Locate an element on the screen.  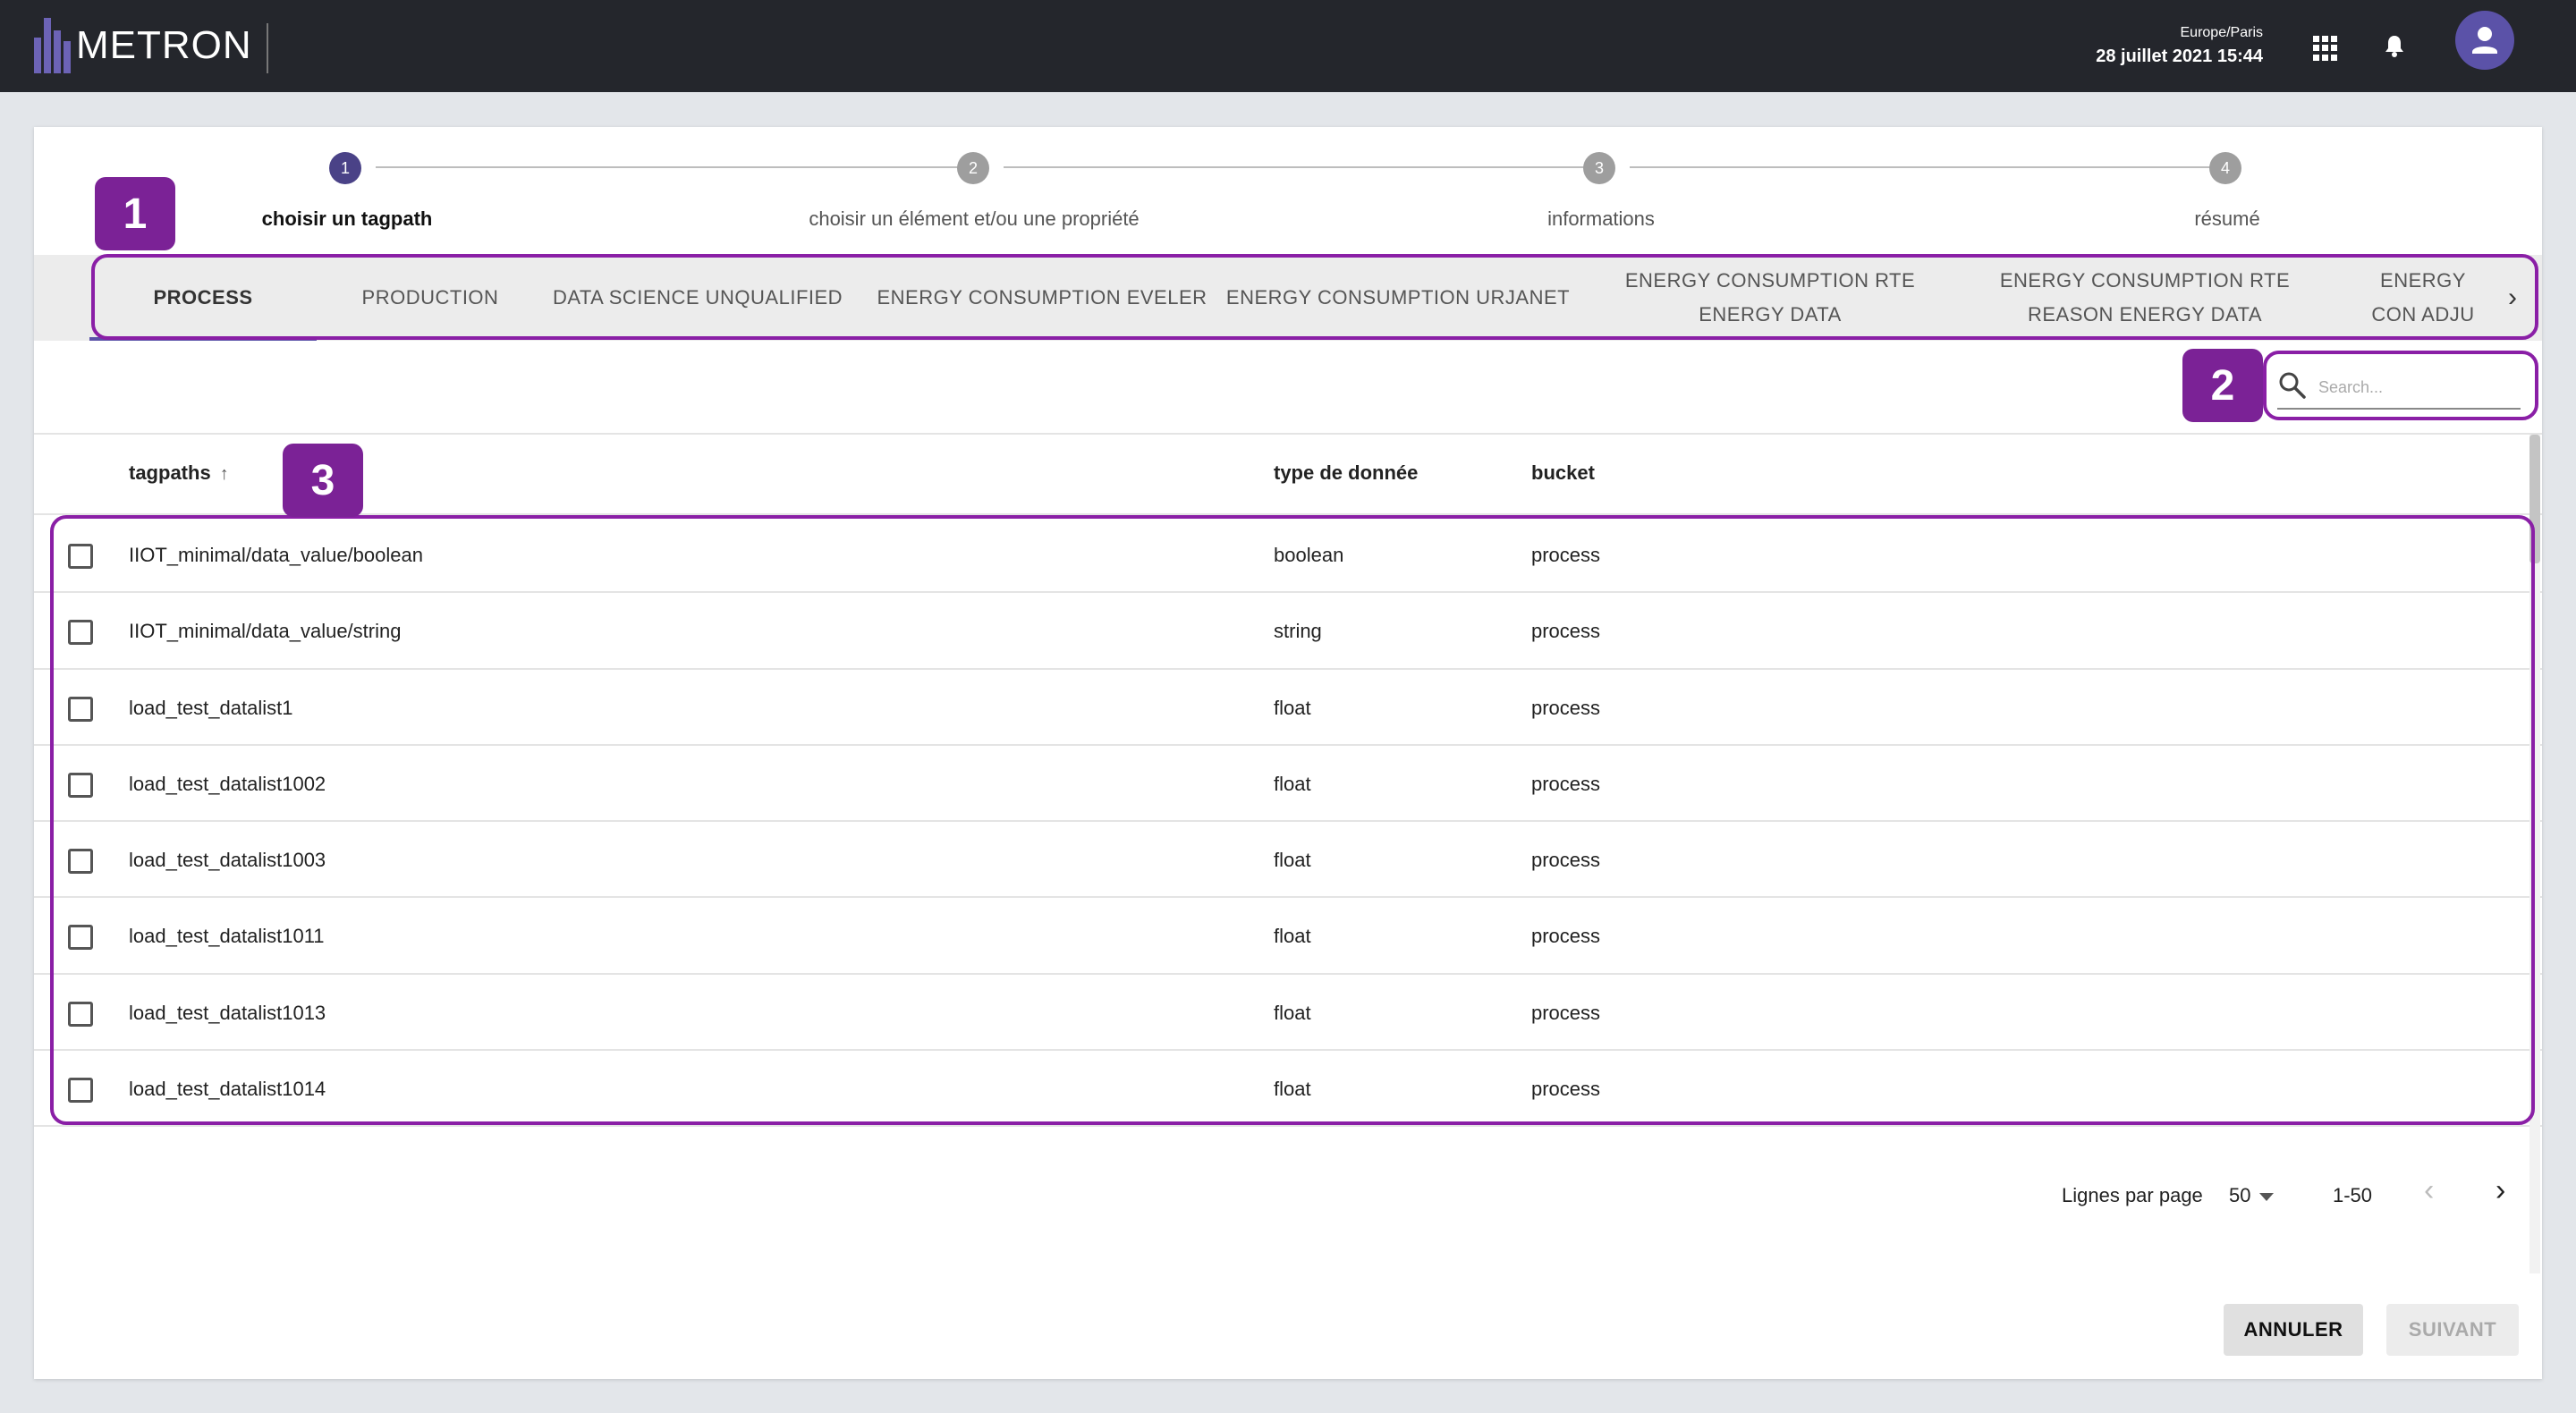
user-avatar is located at coordinates (2484, 40).